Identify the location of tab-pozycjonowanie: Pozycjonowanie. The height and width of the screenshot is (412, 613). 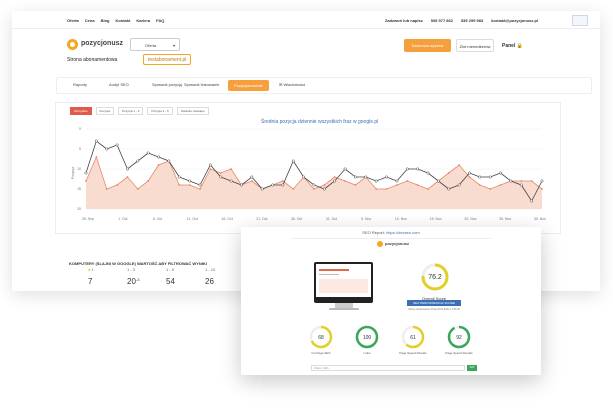
(248, 85).